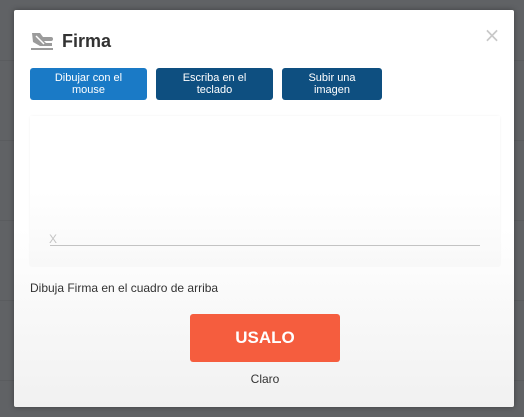  I want to click on type-with-keyboard-button: Escriba en el teclado, so click(214, 84).